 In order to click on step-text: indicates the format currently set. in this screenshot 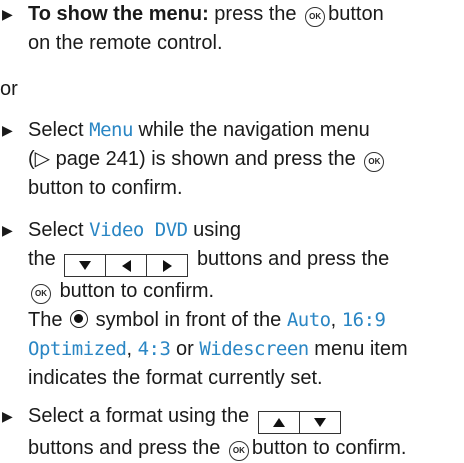, I will do `click(175, 378)`.